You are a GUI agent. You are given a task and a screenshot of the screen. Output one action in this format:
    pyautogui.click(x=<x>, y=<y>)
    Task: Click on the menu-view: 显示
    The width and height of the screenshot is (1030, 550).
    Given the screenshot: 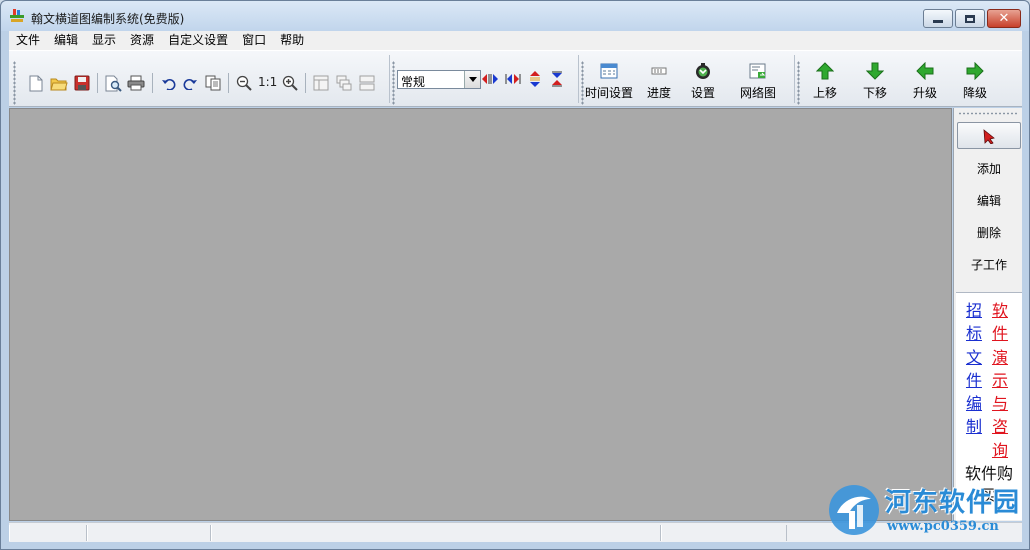 What is the action you would take?
    pyautogui.click(x=104, y=40)
    